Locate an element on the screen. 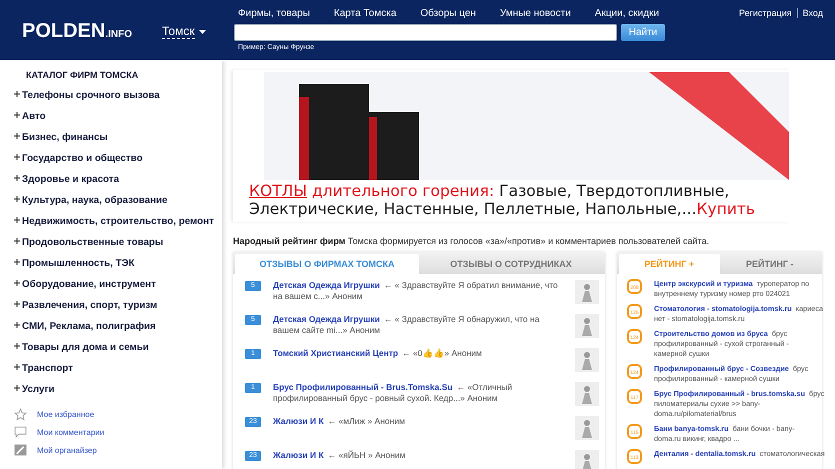 This screenshot has width=835, height=469. catalog-category: Продовольственные товары is located at coordinates (89, 247).